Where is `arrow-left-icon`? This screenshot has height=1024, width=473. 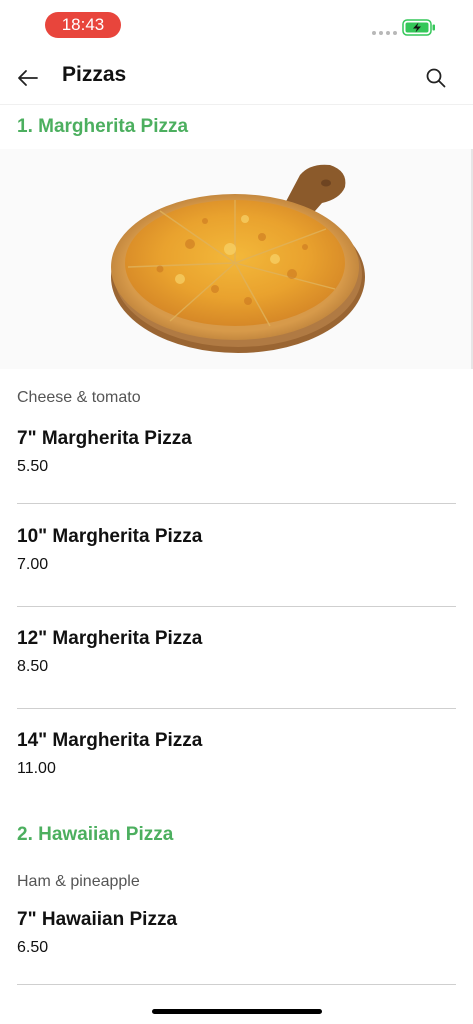 arrow-left-icon is located at coordinates (28, 78).